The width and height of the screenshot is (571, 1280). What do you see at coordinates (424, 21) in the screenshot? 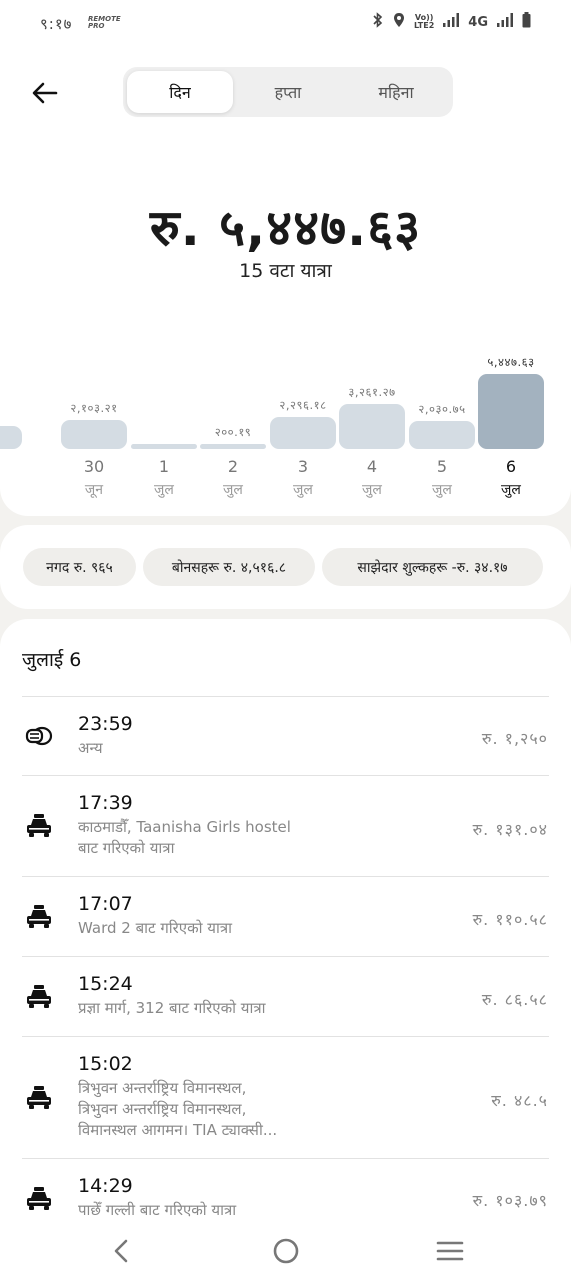
I see `volte-icon: Vo)) LTE2` at bounding box center [424, 21].